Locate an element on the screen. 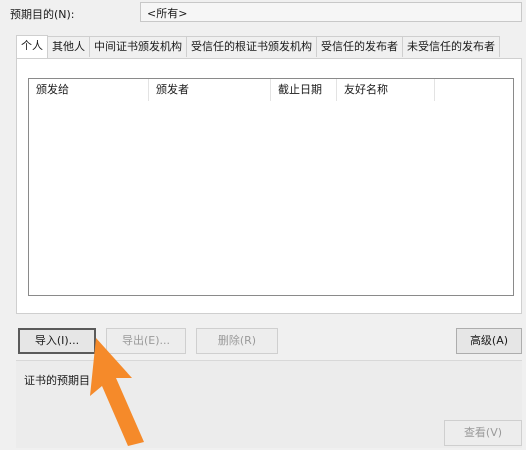  column-issued-by: 颁发者 is located at coordinates (210, 90).